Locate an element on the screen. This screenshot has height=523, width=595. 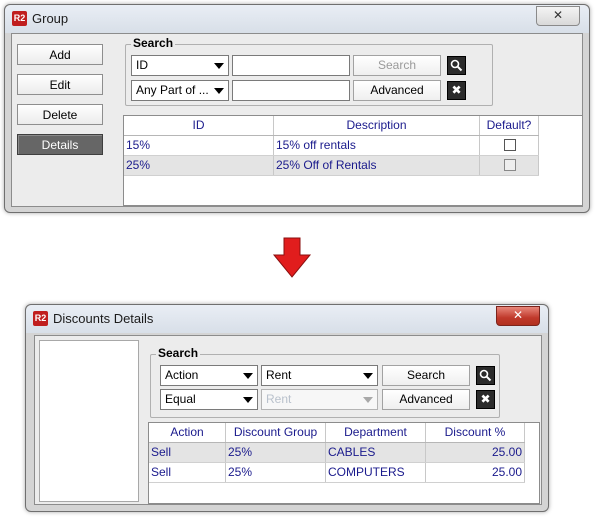
column-header-action: Action is located at coordinates (187, 432).